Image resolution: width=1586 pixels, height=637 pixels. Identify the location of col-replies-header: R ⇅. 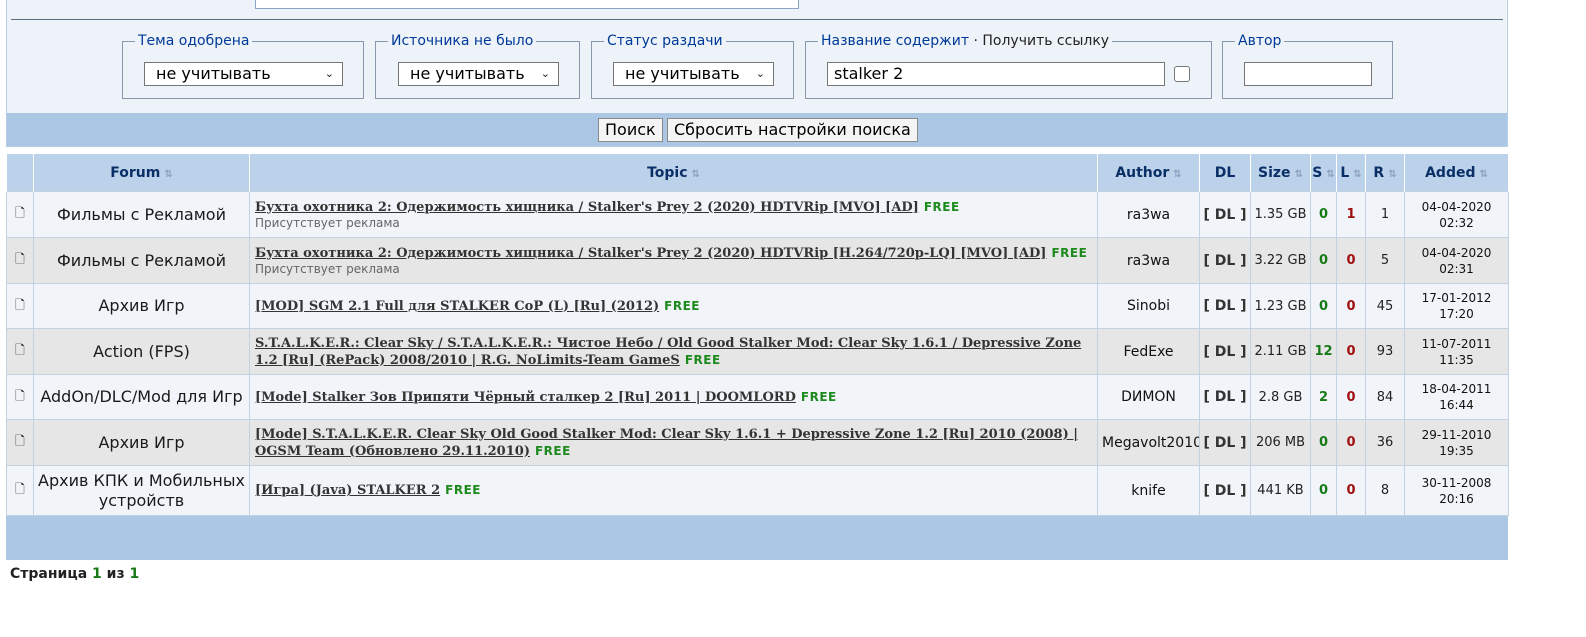
(1385, 173).